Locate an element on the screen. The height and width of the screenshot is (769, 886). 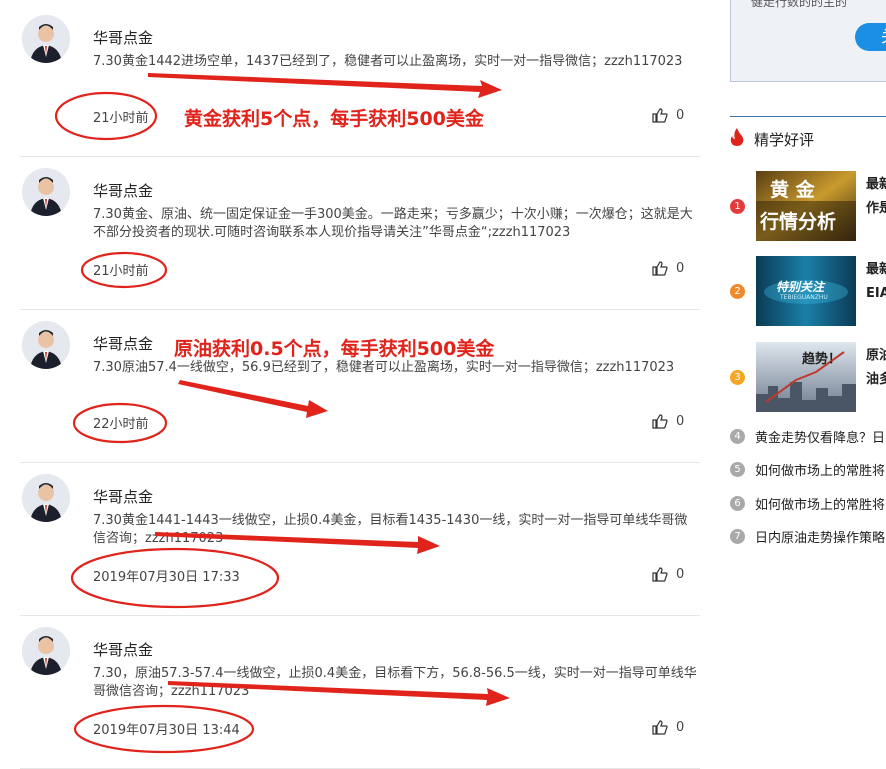
article-title: 最新 EIA is located at coordinates (876, 282).